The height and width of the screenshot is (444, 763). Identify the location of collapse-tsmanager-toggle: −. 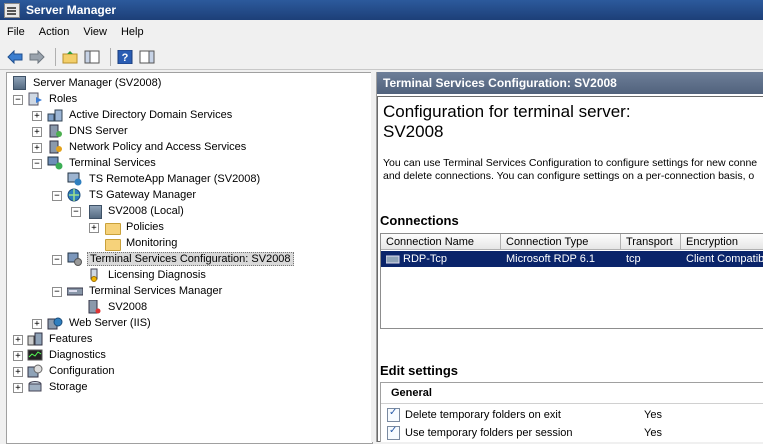
(57, 292).